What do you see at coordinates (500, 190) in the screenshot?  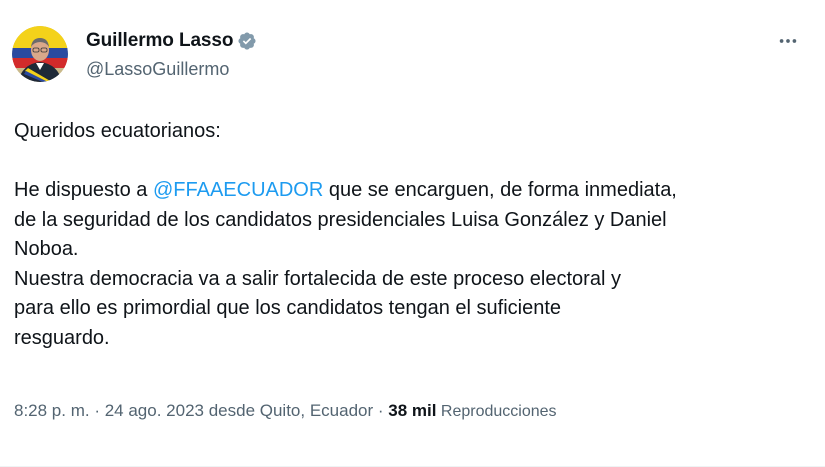 I see `tweet-text-segment: que se encarguen, de forma inmediata,` at bounding box center [500, 190].